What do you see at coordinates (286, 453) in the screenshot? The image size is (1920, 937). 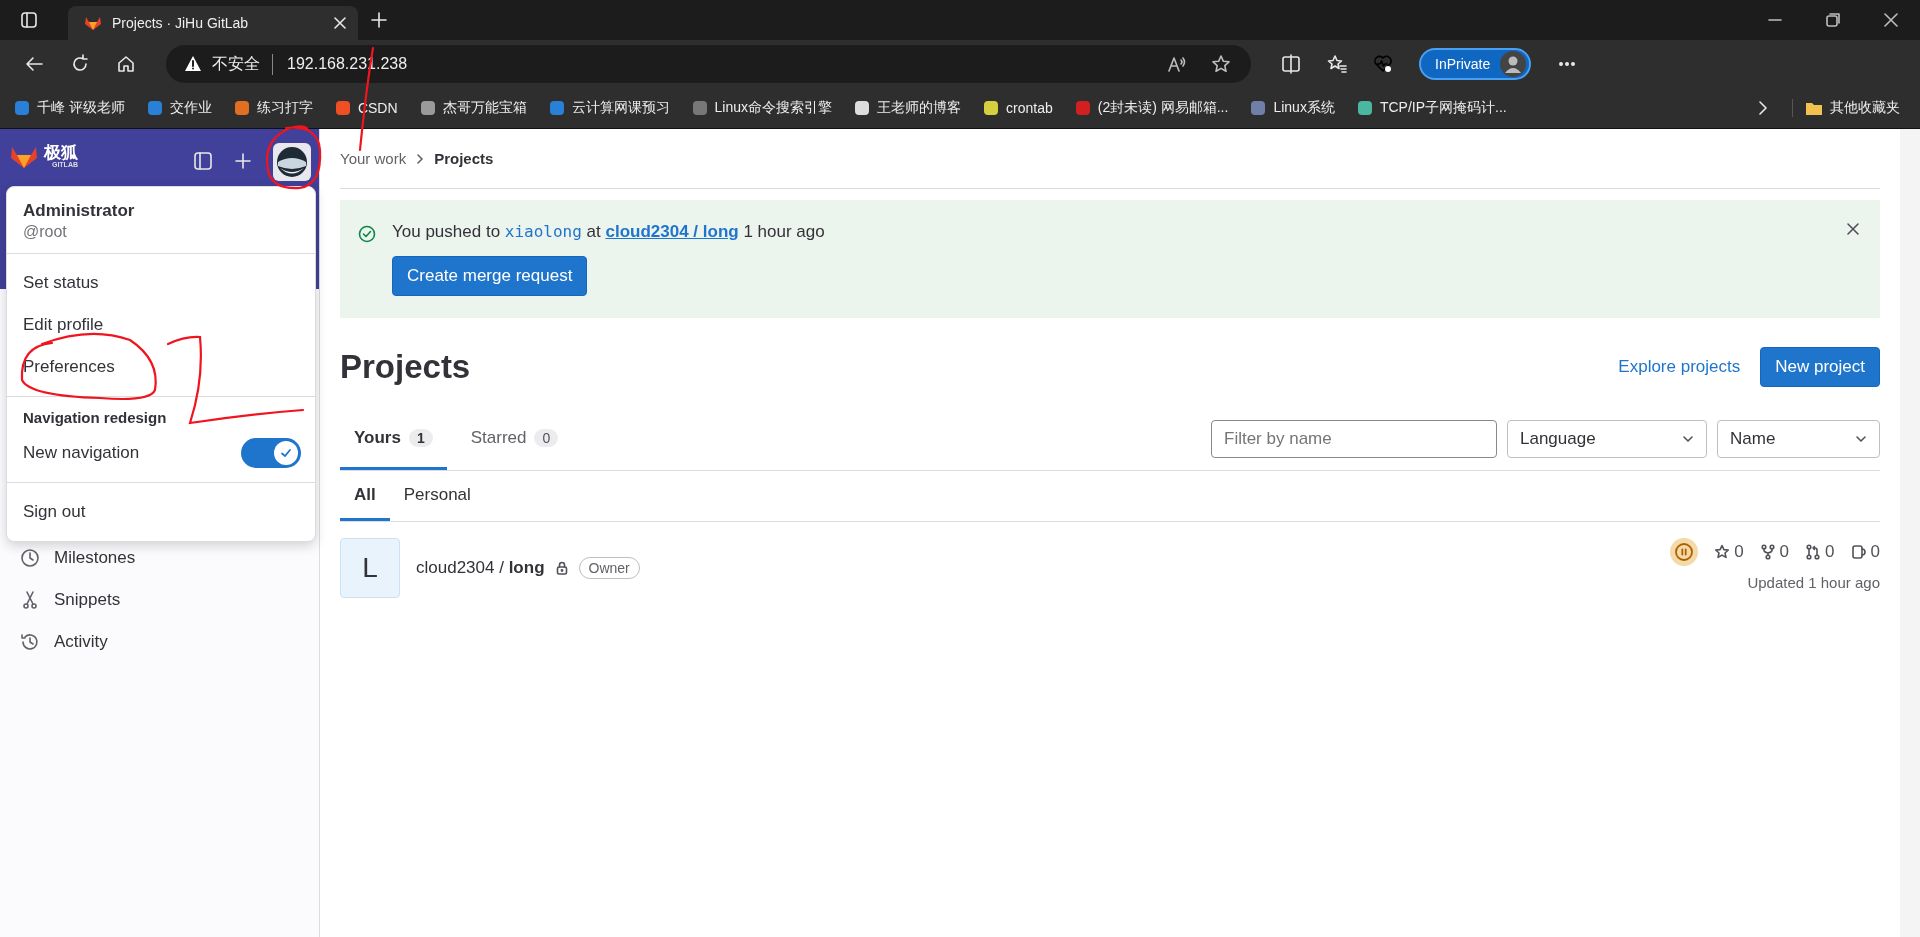 I see `check-icon` at bounding box center [286, 453].